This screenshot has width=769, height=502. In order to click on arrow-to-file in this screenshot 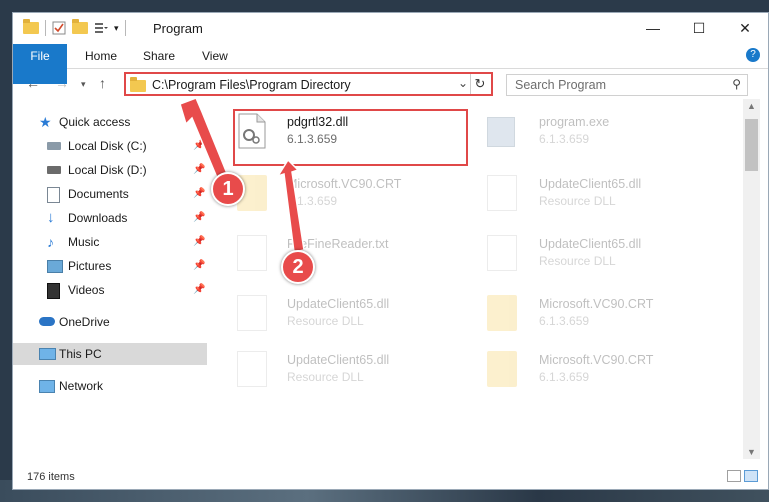, I will do `click(290, 205)`.